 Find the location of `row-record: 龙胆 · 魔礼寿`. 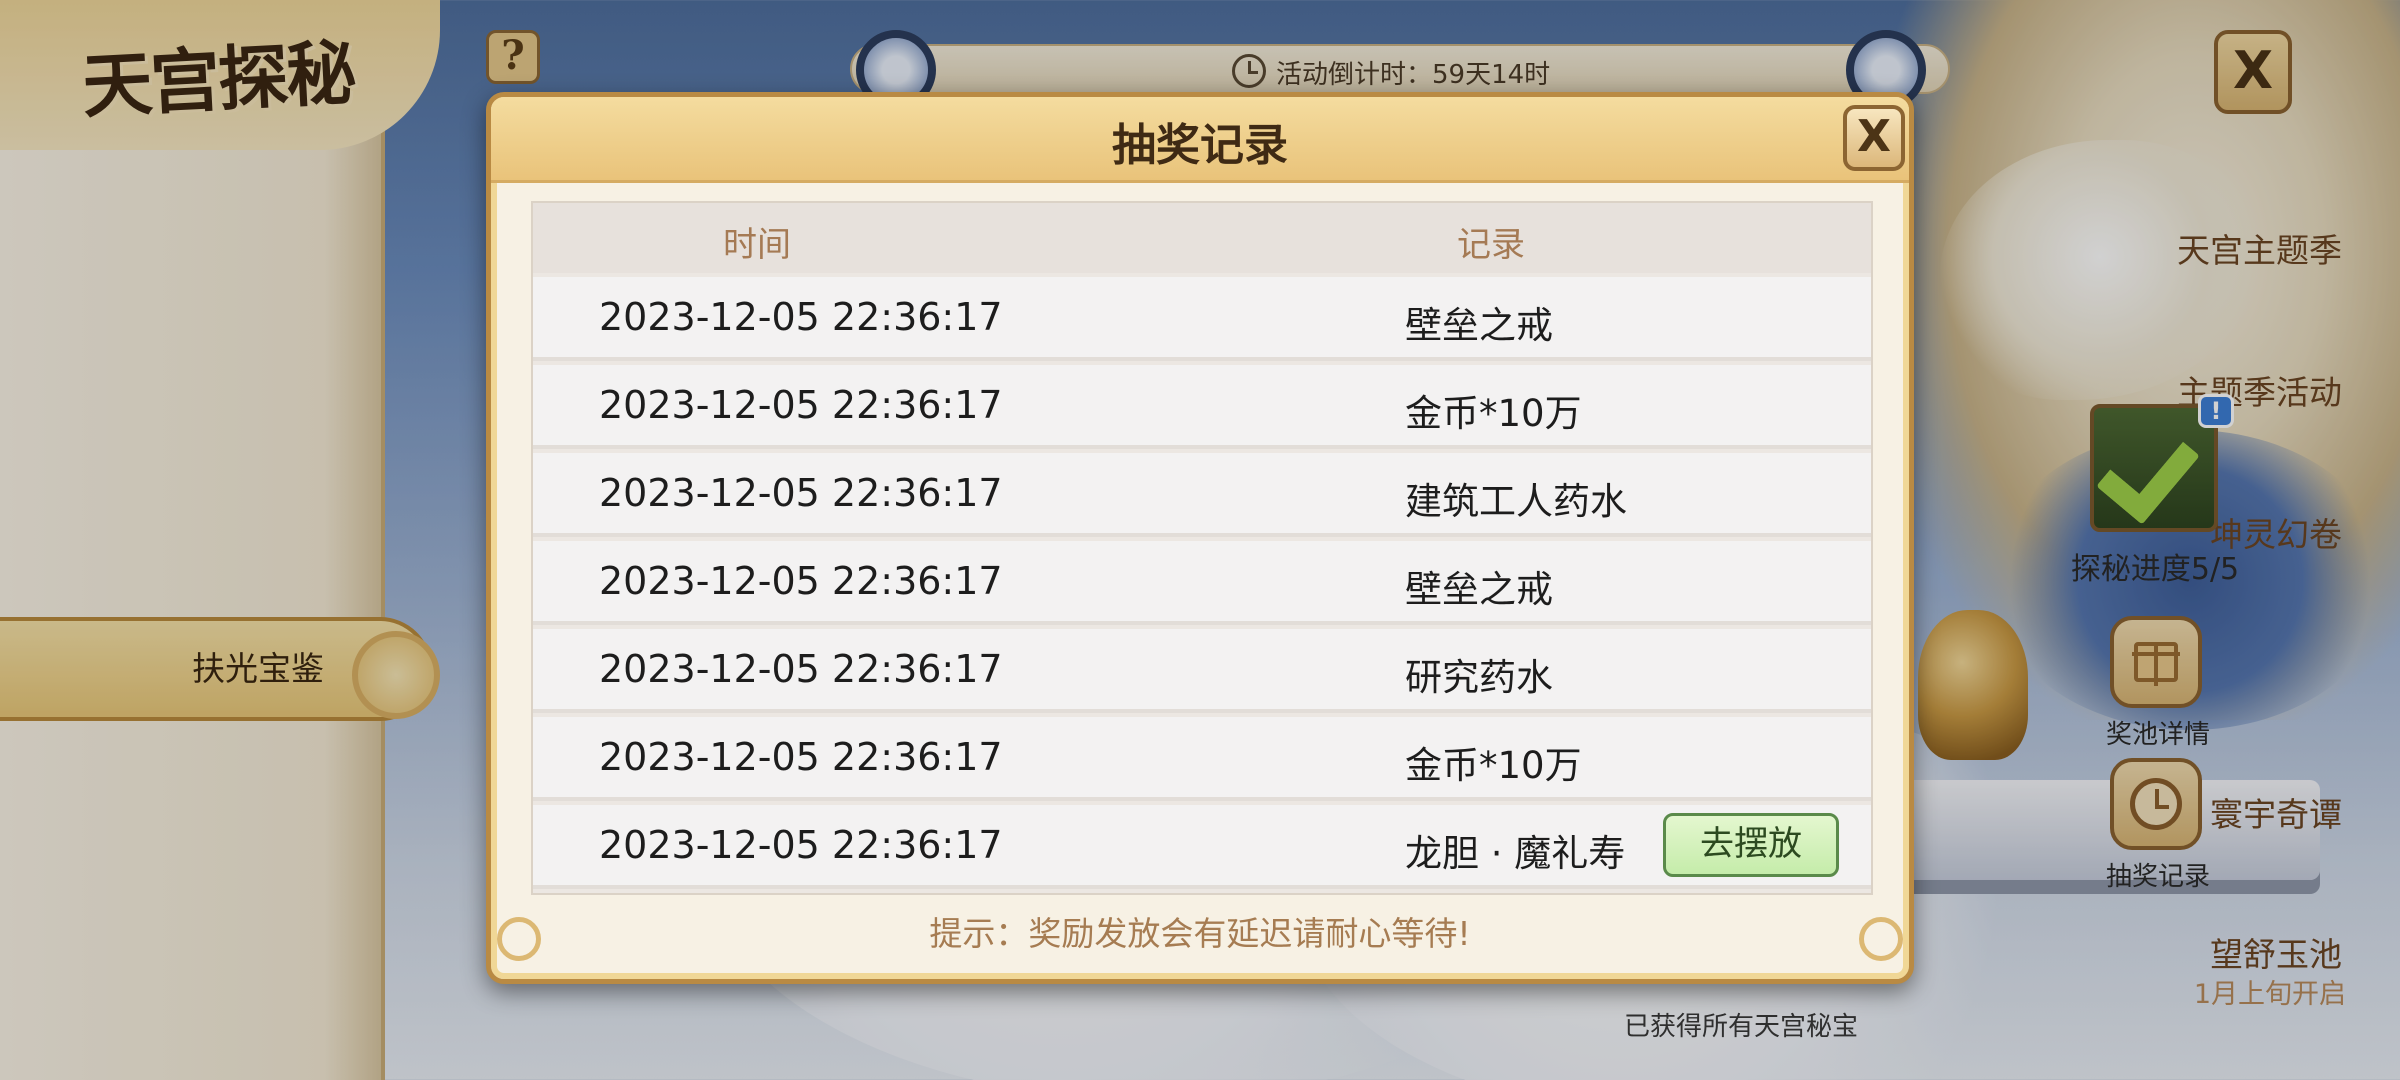

row-record: 龙胆 · 魔礼寿 is located at coordinates (1515, 853).